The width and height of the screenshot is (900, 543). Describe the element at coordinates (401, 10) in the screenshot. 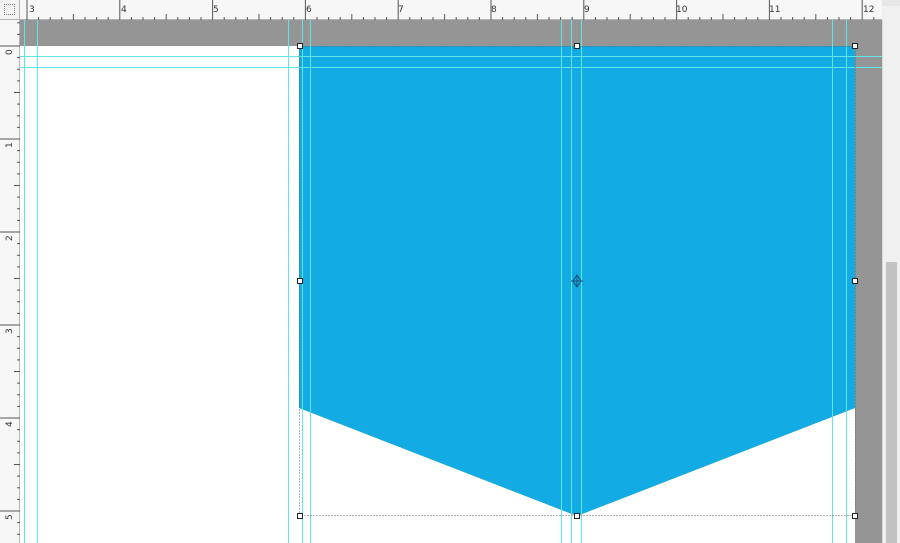

I see `ruler-label-7: 7` at that location.